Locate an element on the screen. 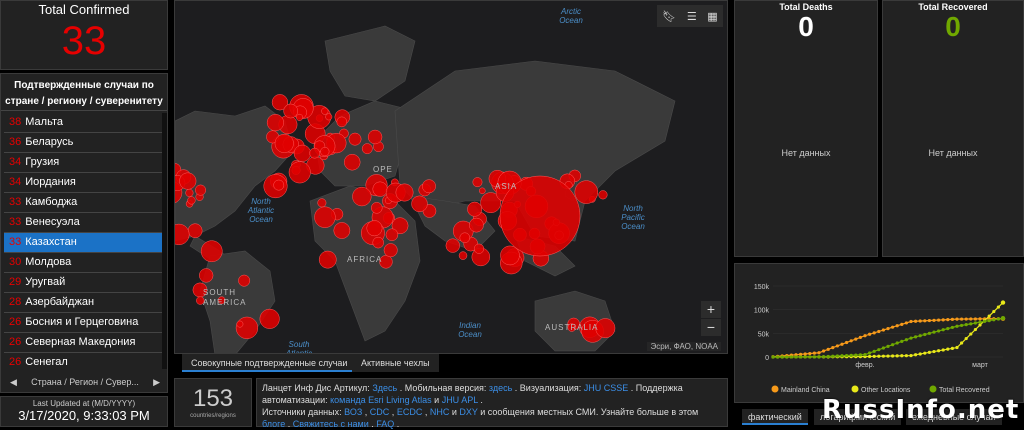 The height and width of the screenshot is (430, 1024). country-list-item: 33 Камбоджа is located at coordinates (85, 203).